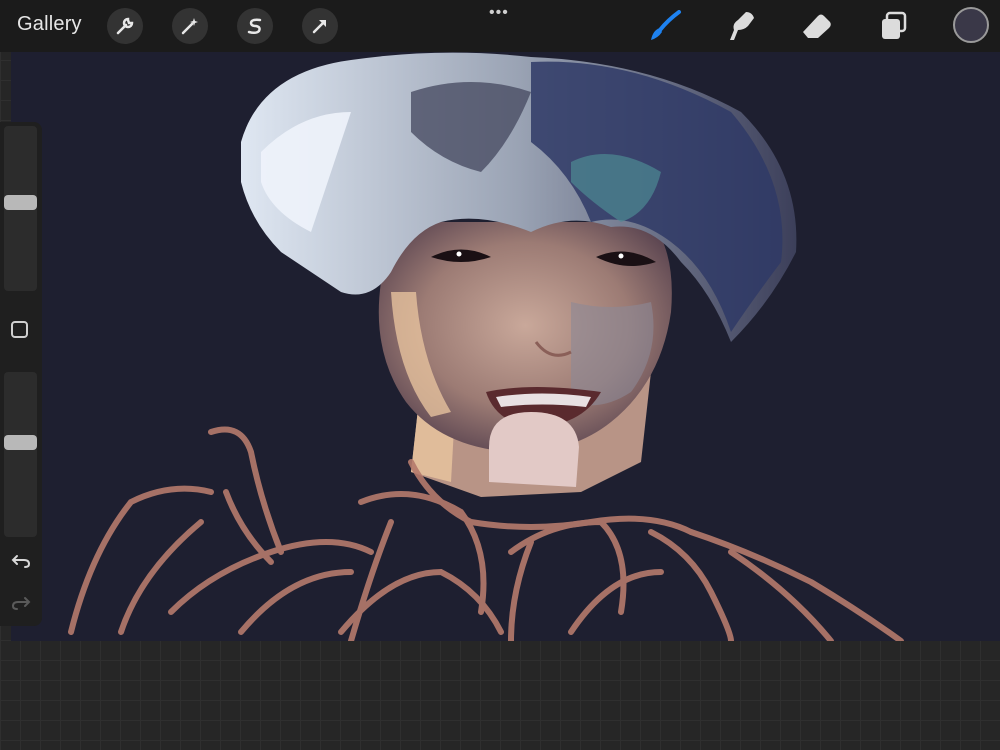  Describe the element at coordinates (20, 442) in the screenshot. I see `opacity-thumb` at that location.